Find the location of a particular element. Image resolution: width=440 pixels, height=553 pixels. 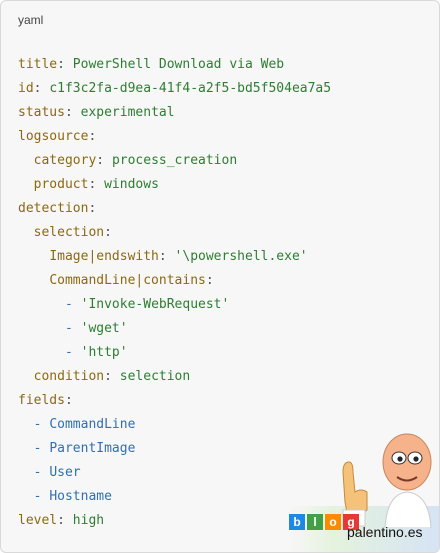

code-line: status: experimental is located at coordinates (174, 113).